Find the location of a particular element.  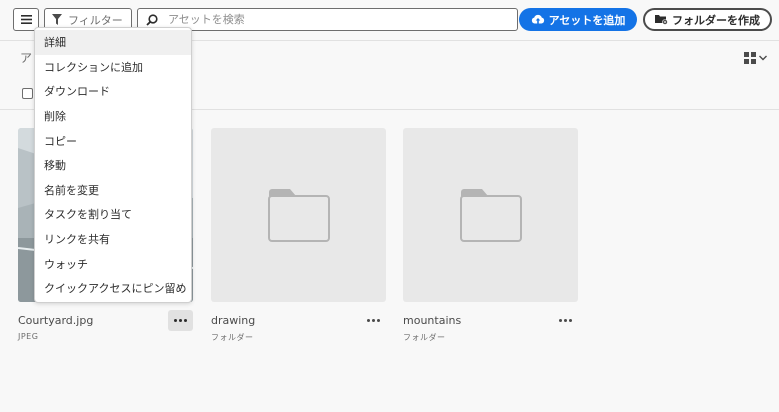

menu-item-copy: コピー is located at coordinates (113, 140).